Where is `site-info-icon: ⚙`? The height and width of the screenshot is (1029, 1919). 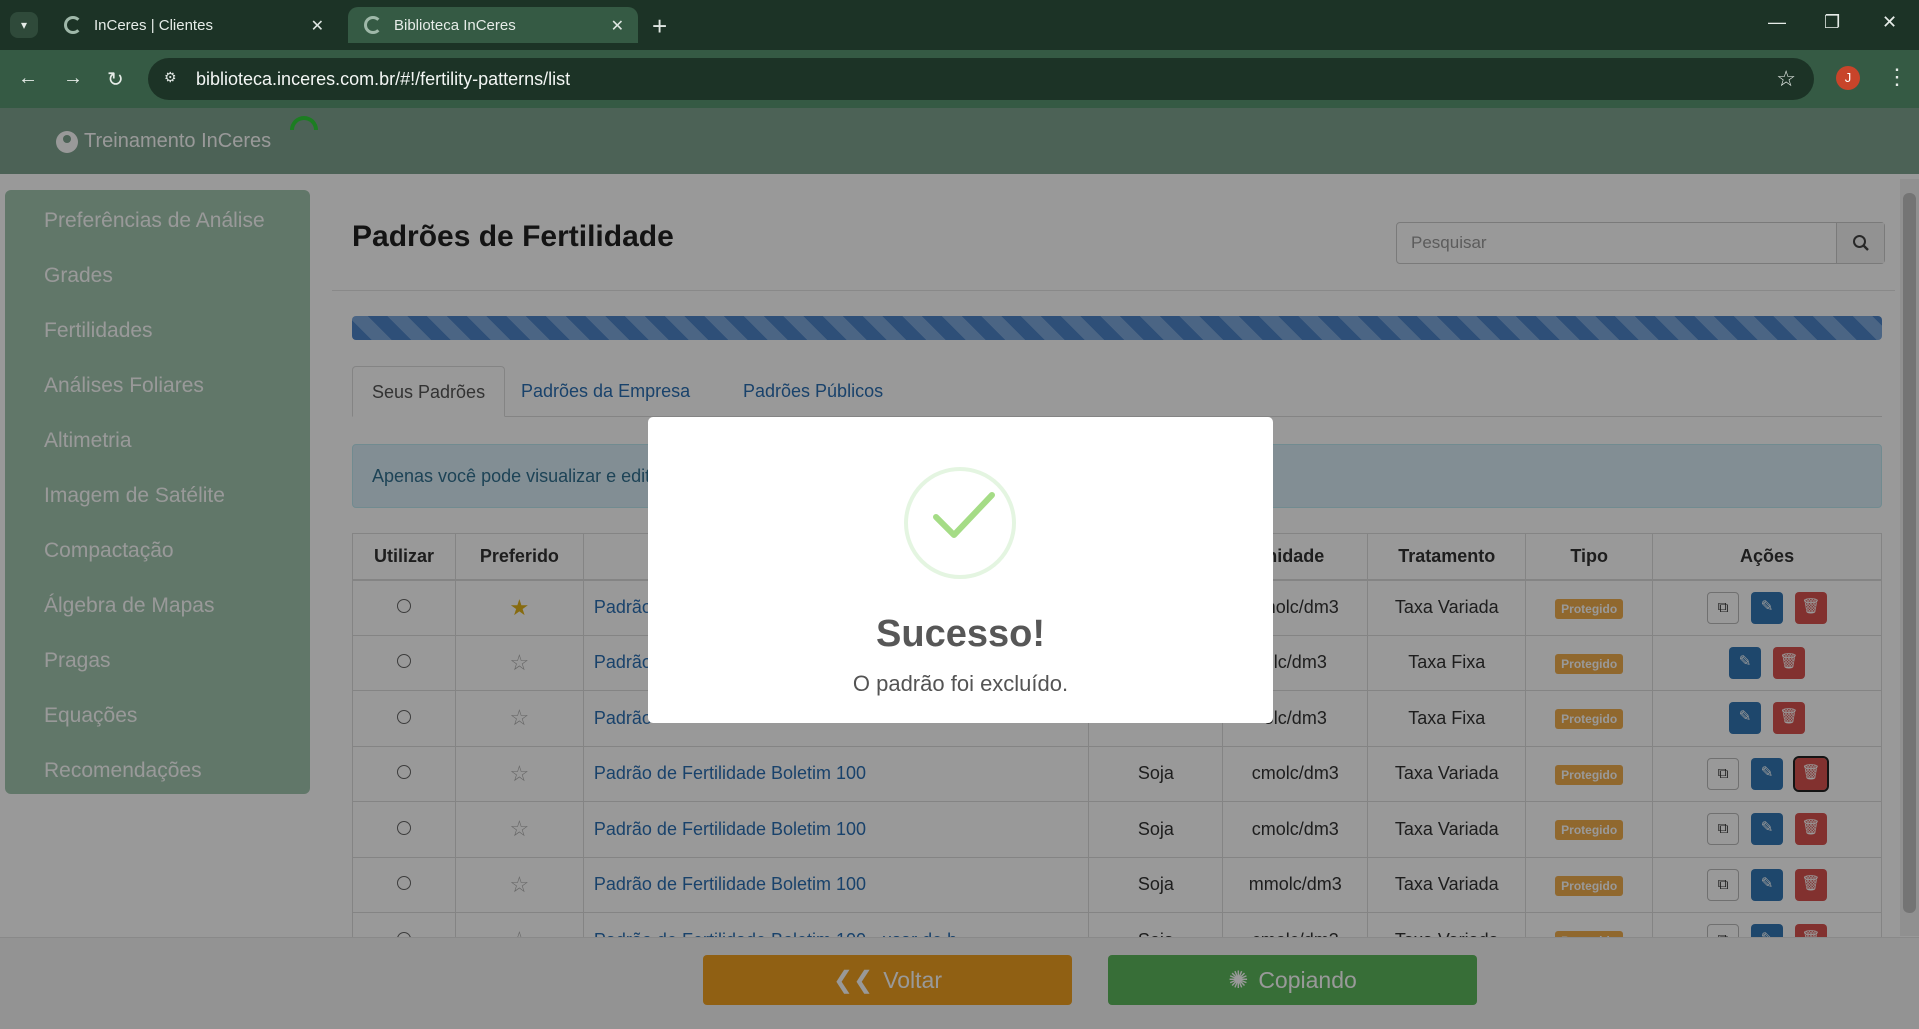 site-info-icon: ⚙ is located at coordinates (174, 79).